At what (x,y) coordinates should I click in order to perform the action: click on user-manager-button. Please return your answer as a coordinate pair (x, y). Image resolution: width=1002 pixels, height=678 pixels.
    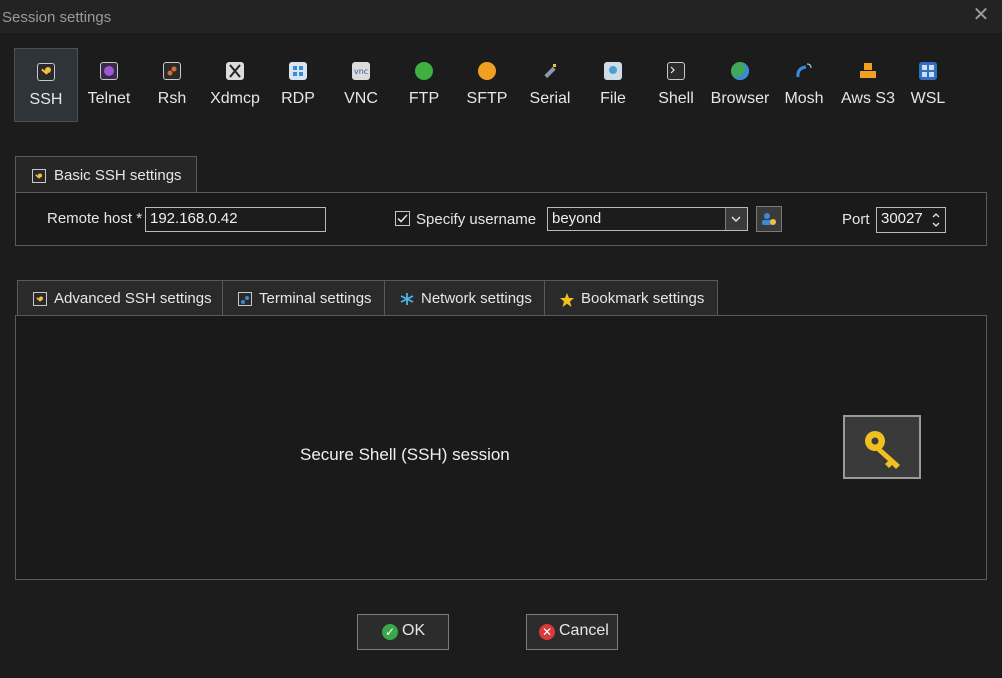
    Looking at the image, I should click on (769, 219).